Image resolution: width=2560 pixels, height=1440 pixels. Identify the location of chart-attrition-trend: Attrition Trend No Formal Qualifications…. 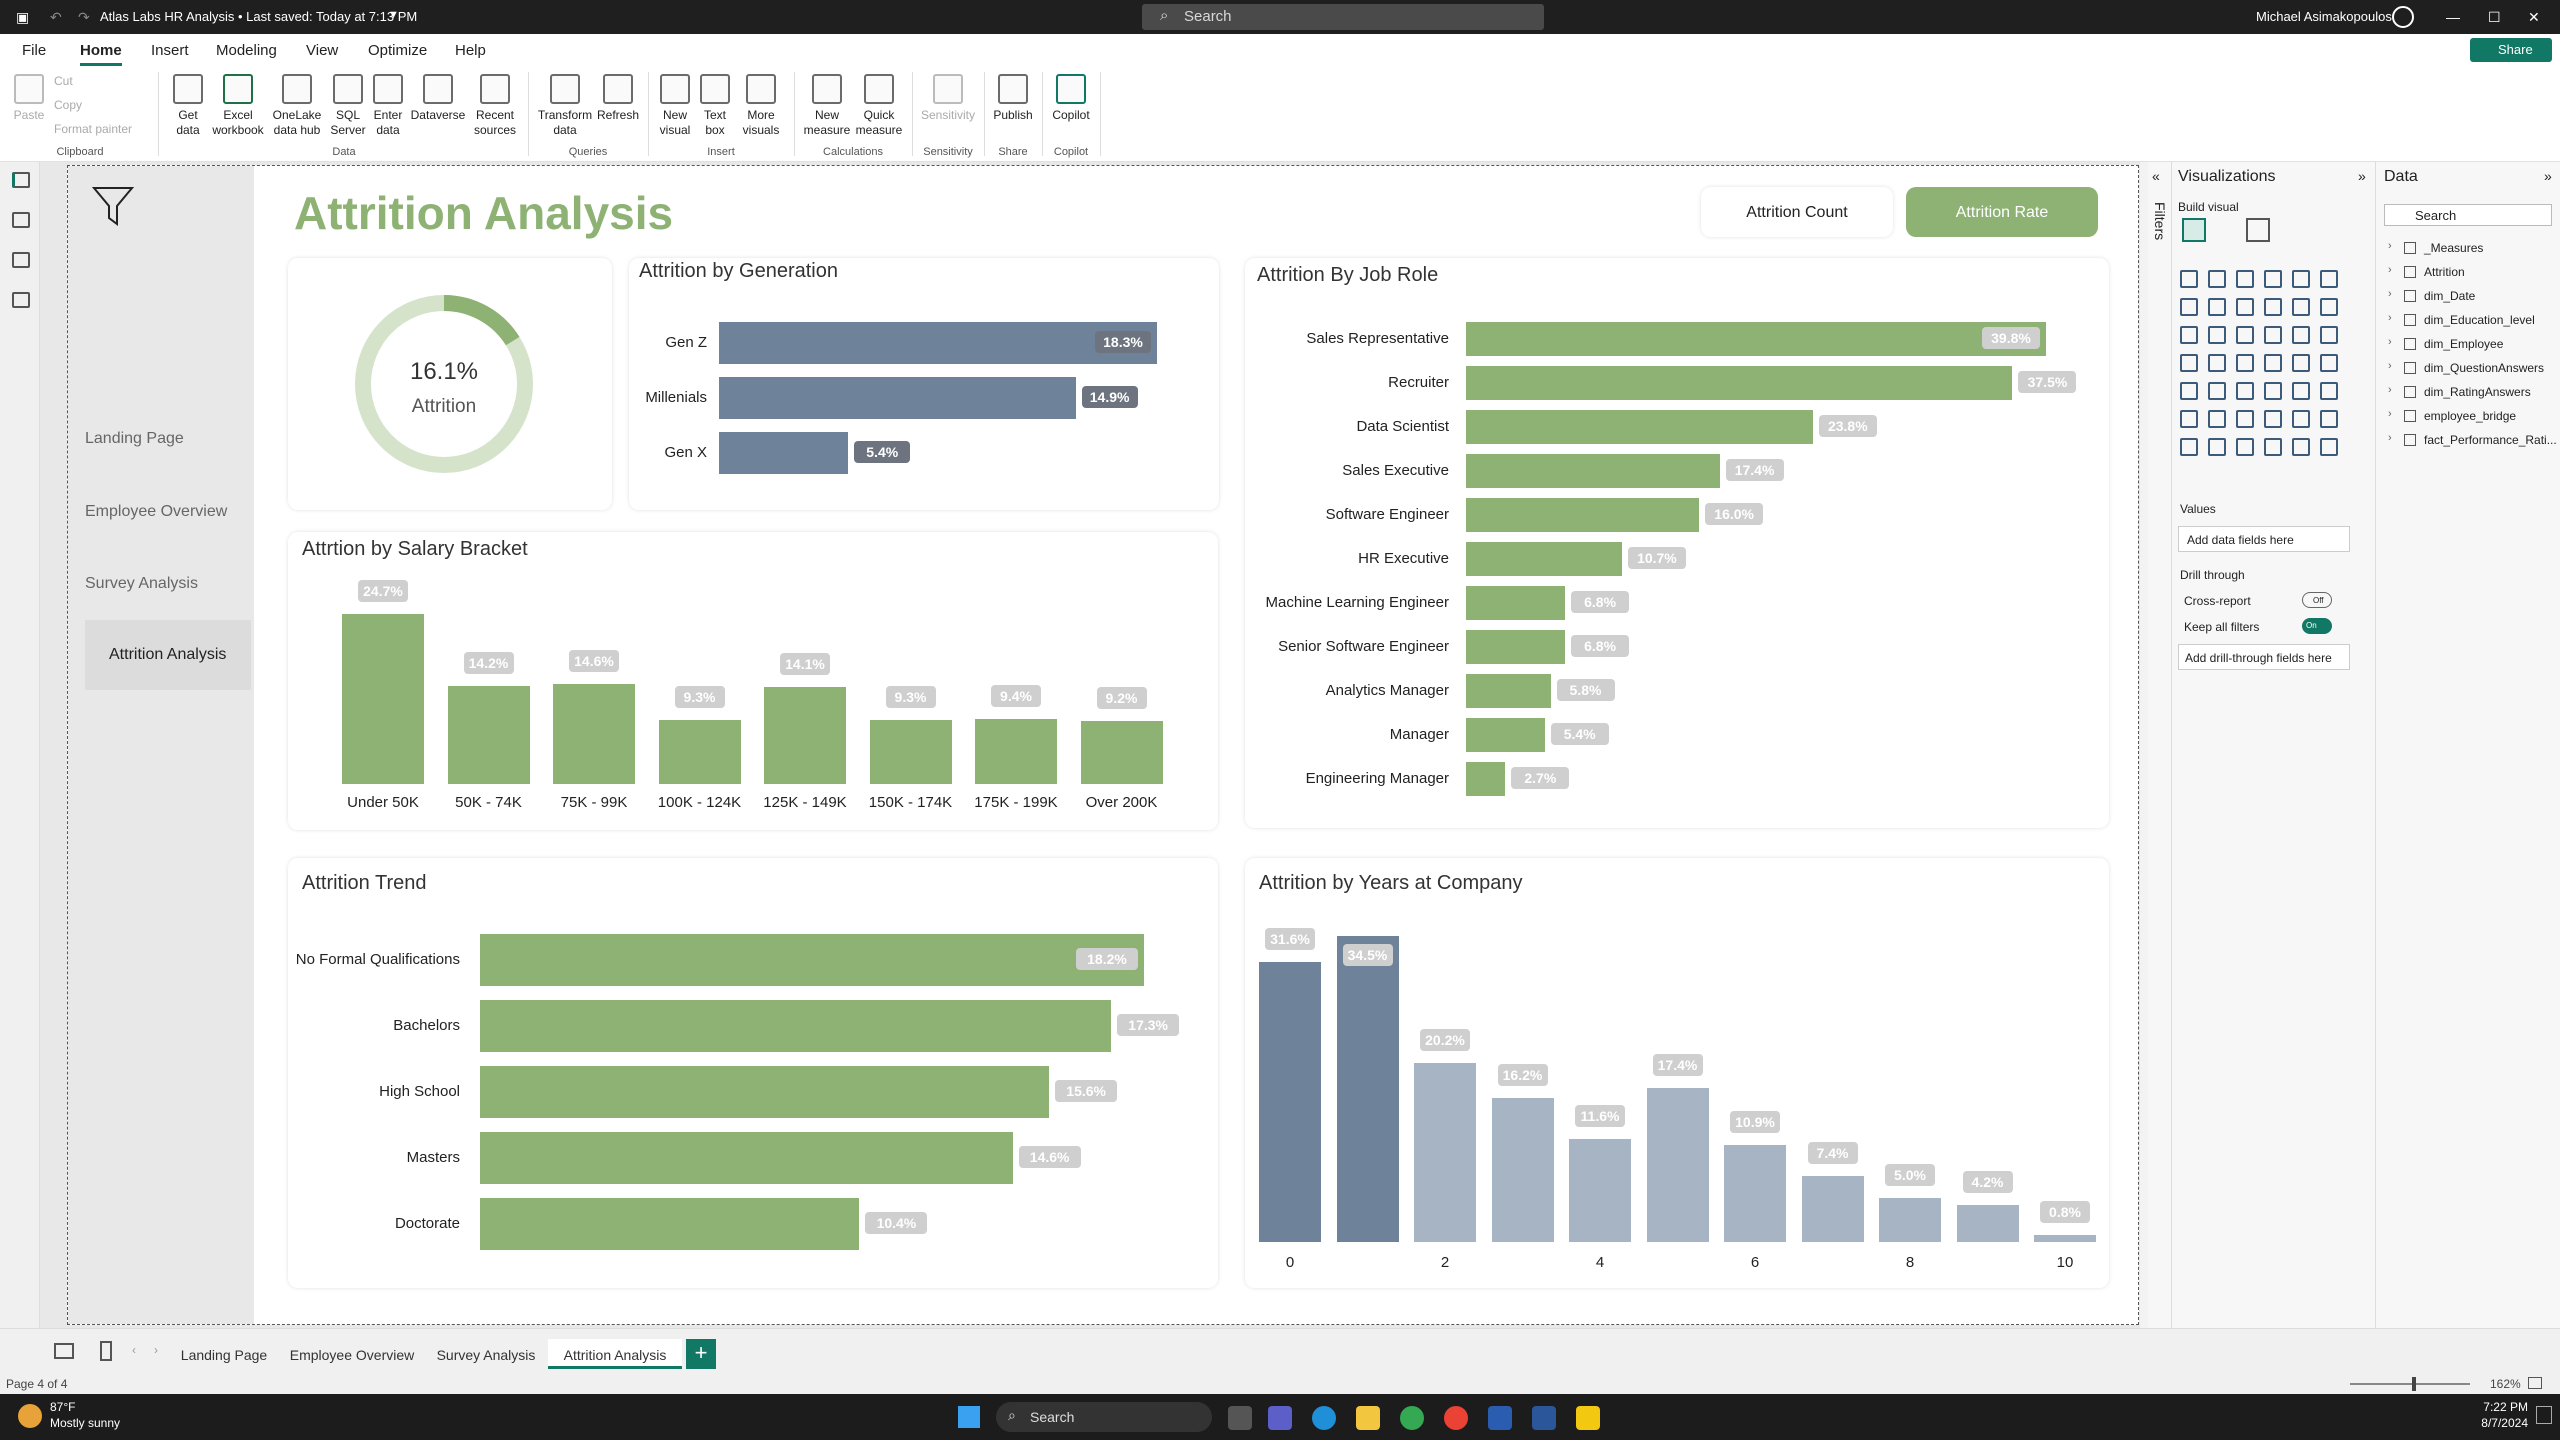
(753, 1073).